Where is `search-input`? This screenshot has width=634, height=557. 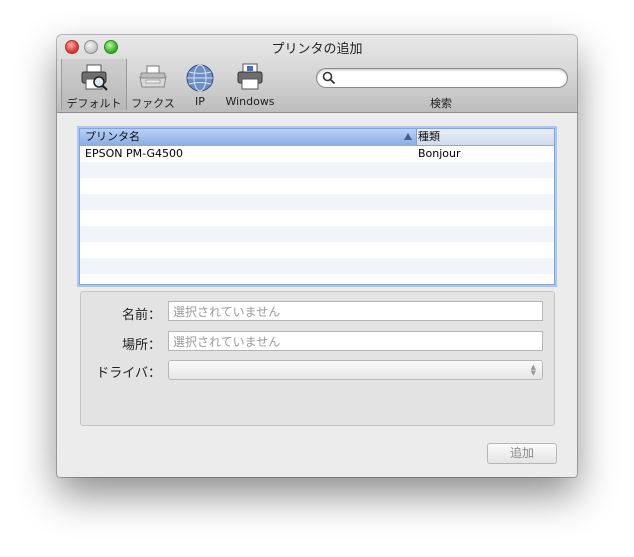
search-input is located at coordinates (451, 78).